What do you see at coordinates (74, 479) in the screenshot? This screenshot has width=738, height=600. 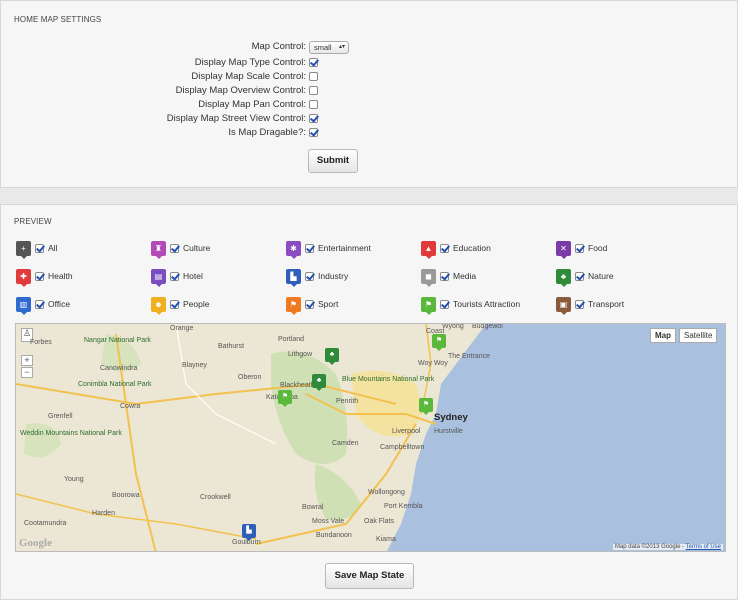 I see `place-label: Young` at bounding box center [74, 479].